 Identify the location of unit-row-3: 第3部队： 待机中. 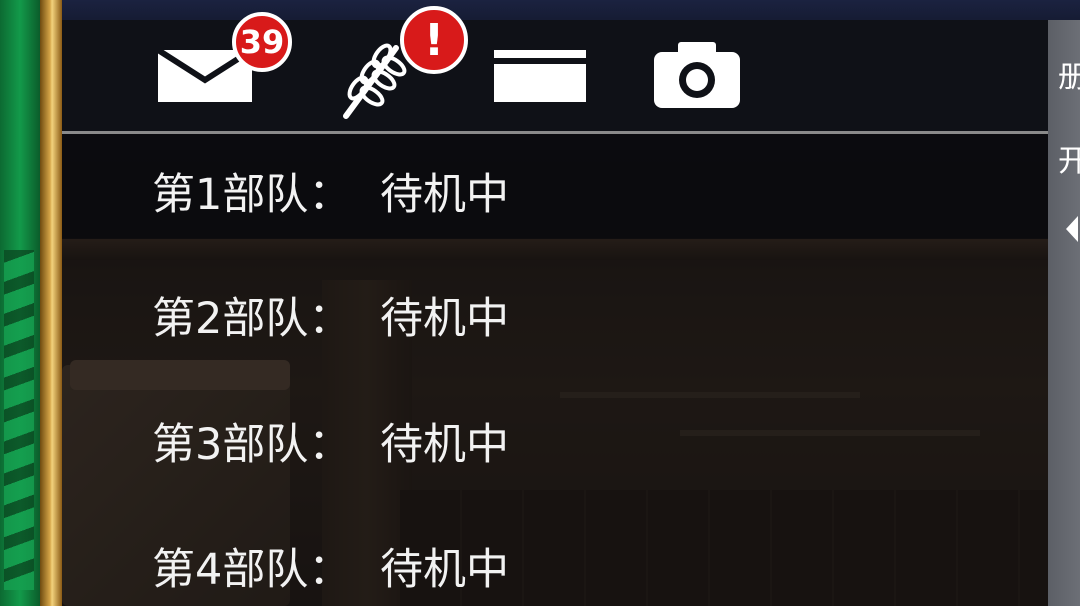
(330, 441).